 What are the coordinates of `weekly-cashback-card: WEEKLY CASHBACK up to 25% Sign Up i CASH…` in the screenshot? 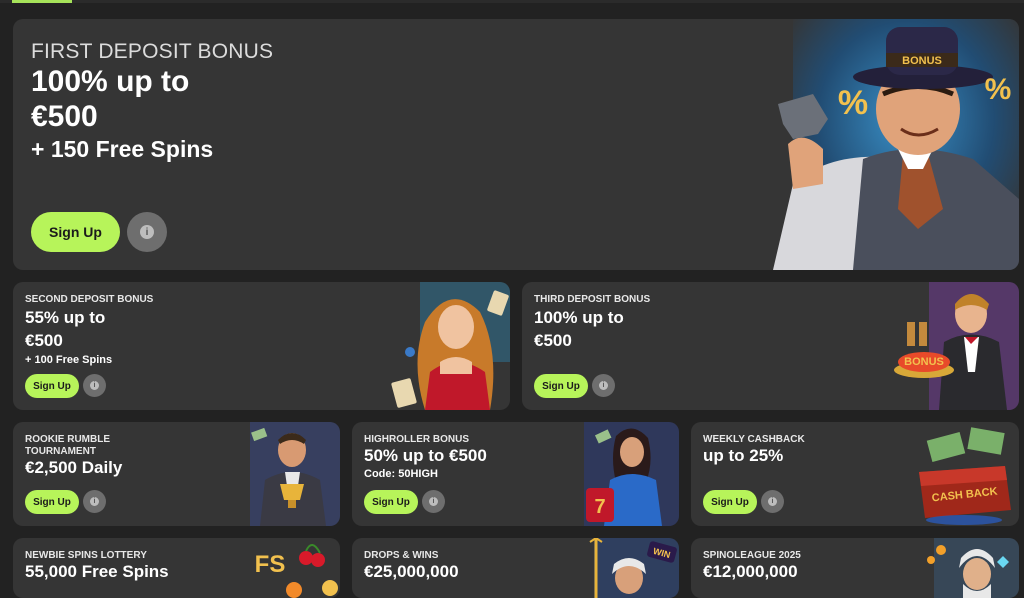 It's located at (855, 474).